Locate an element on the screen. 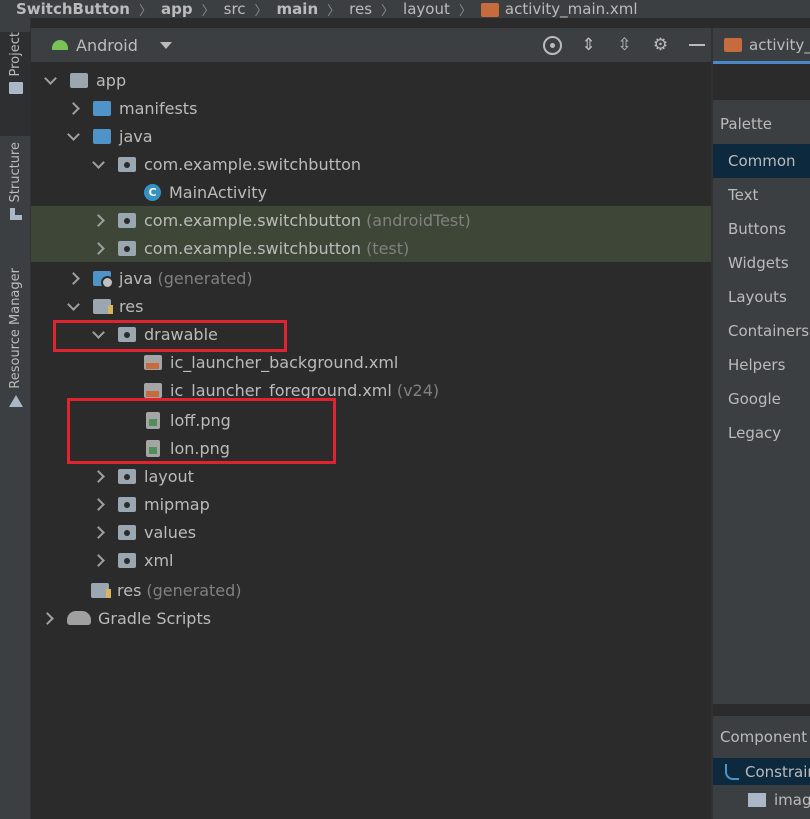  tool-tab-resource-manager: Resource Manager is located at coordinates (15, 348).